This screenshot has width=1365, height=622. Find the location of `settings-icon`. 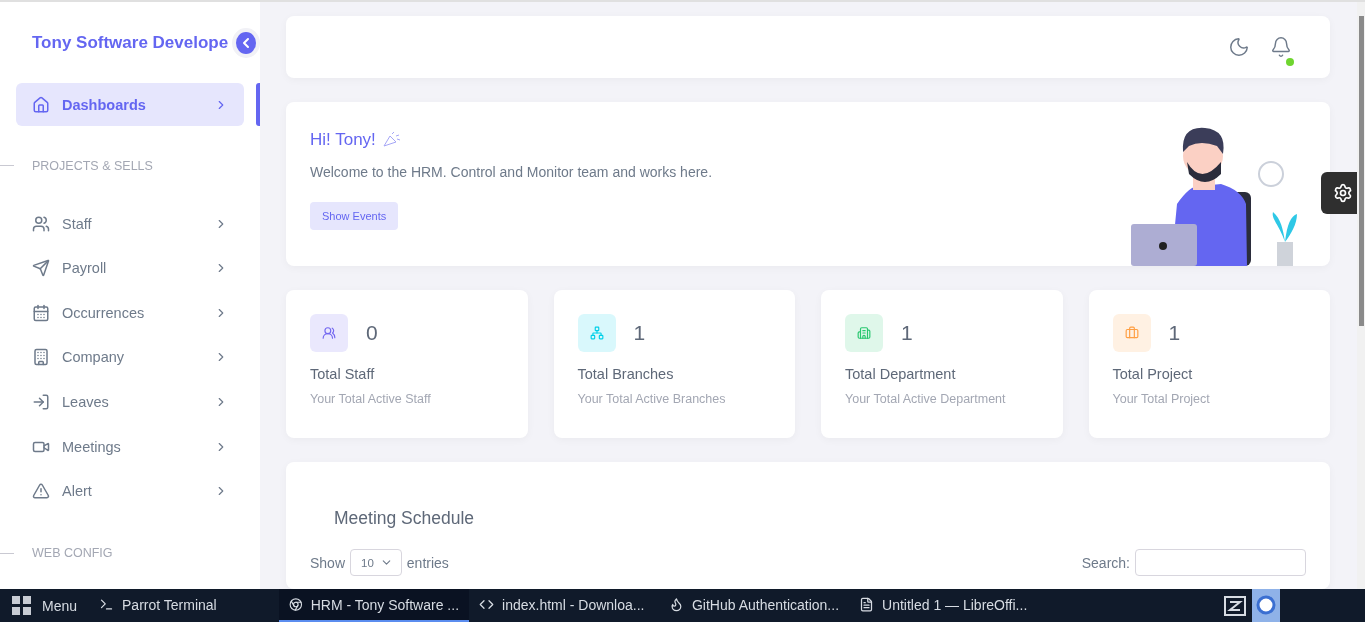

settings-icon is located at coordinates (1343, 193).